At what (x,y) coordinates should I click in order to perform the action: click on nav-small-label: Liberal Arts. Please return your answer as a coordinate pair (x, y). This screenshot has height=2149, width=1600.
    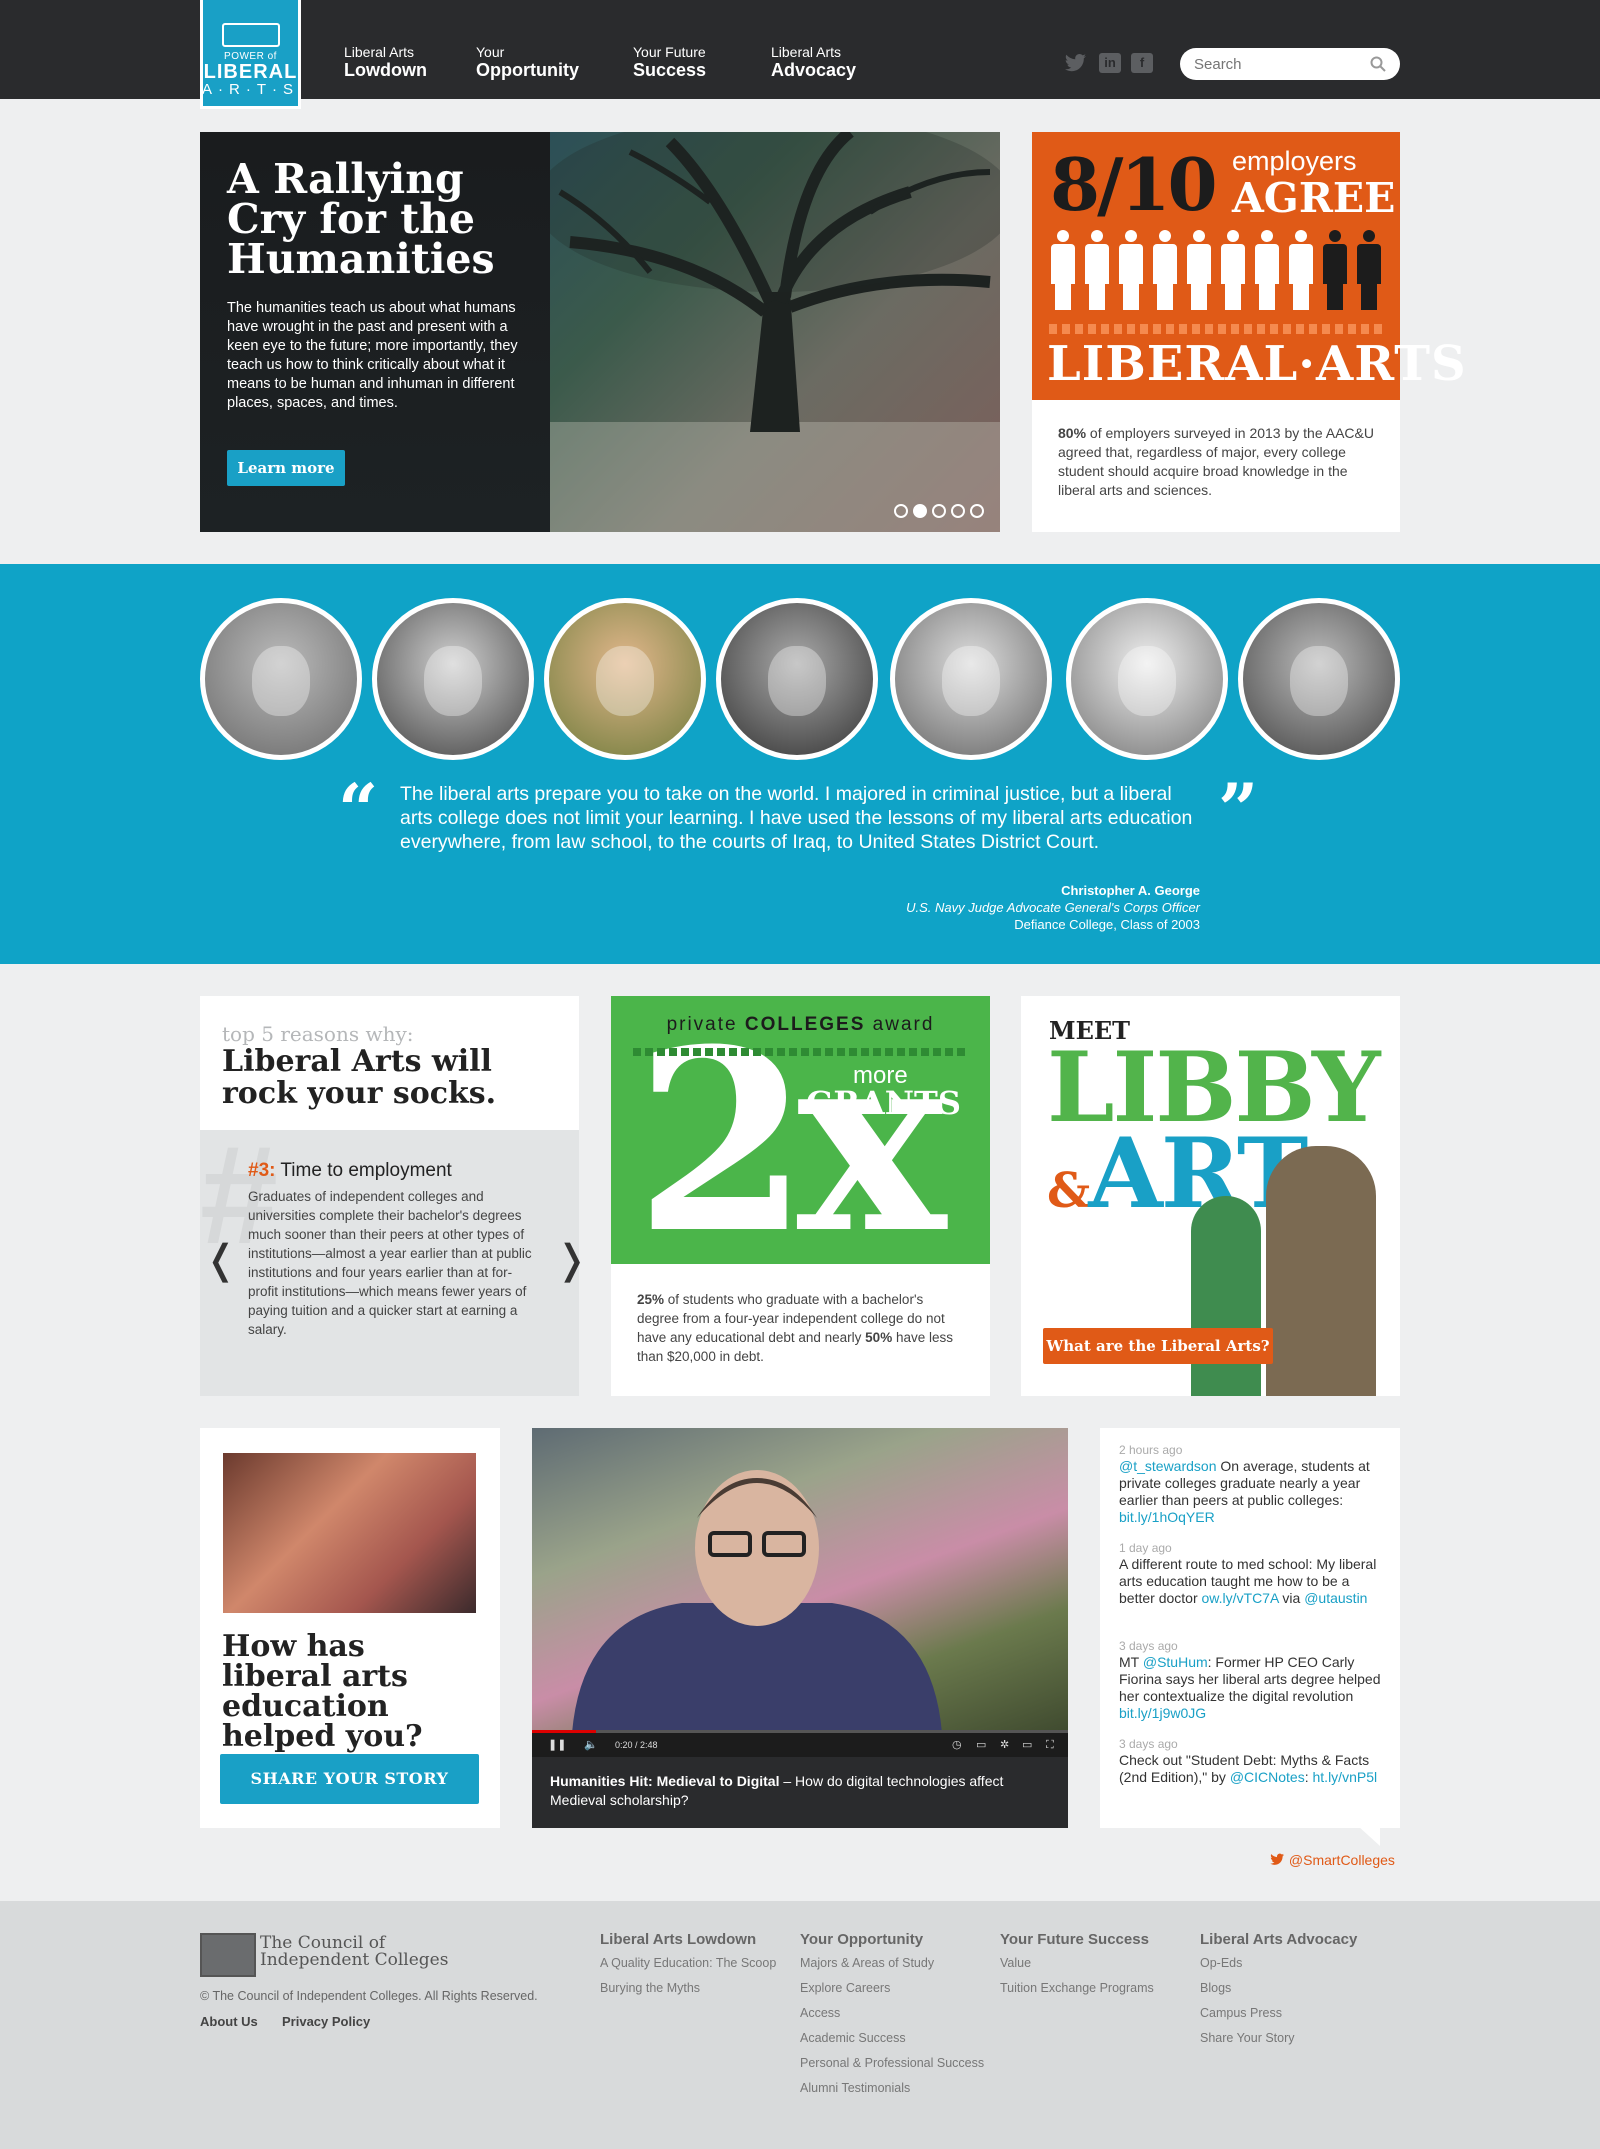
    Looking at the image, I should click on (806, 52).